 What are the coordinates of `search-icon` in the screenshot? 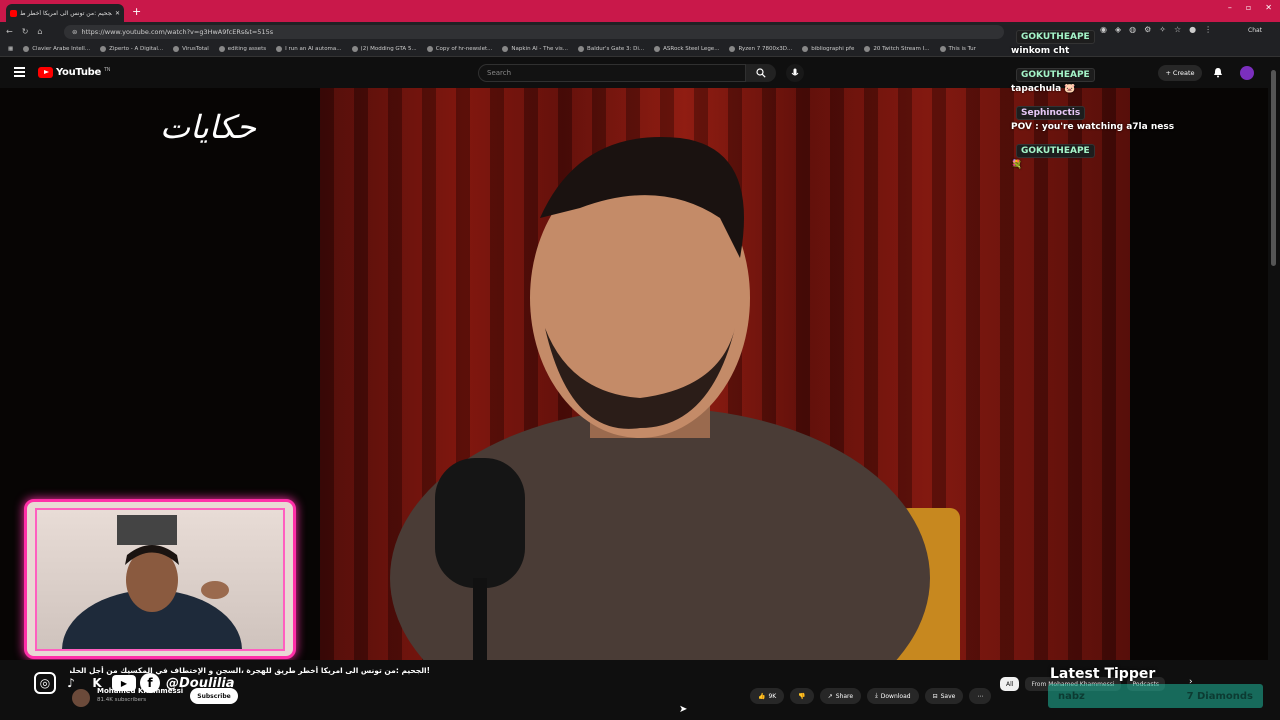 It's located at (761, 73).